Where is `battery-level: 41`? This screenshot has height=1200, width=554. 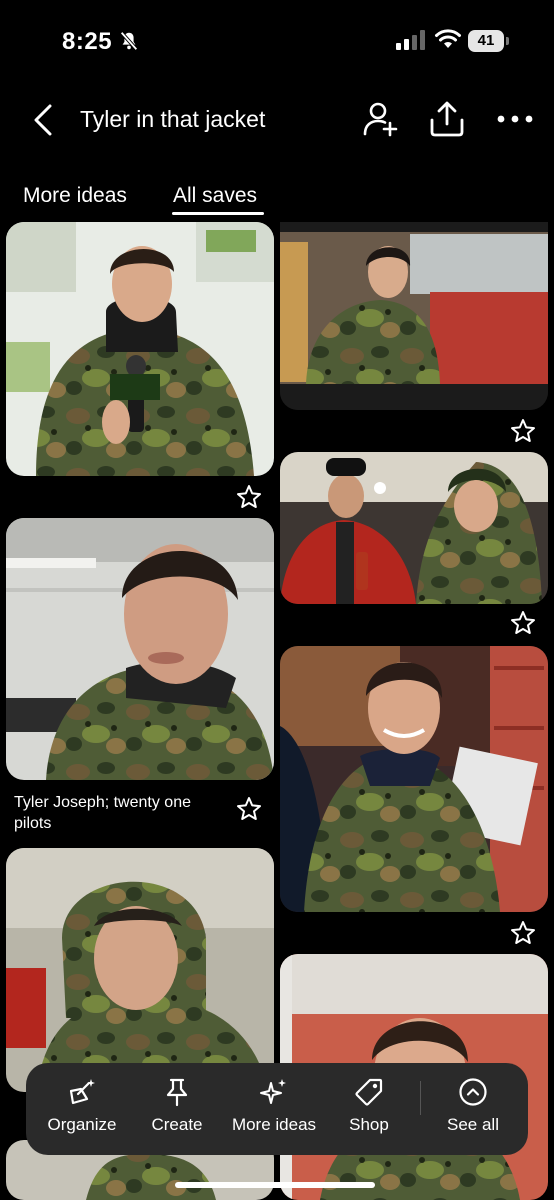
battery-level: 41 is located at coordinates (486, 41).